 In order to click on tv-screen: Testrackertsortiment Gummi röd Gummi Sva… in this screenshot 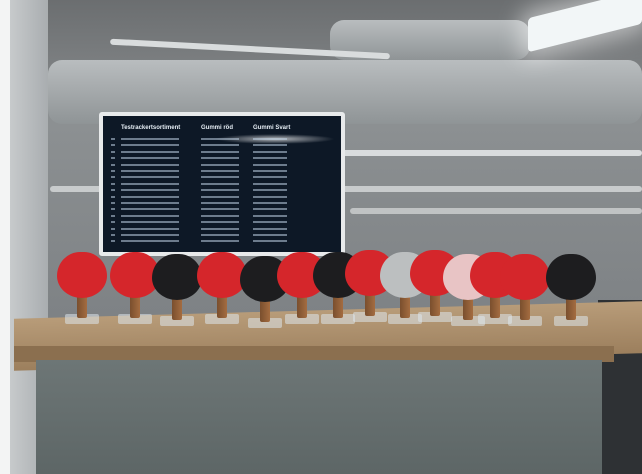, I will do `click(222, 184)`.